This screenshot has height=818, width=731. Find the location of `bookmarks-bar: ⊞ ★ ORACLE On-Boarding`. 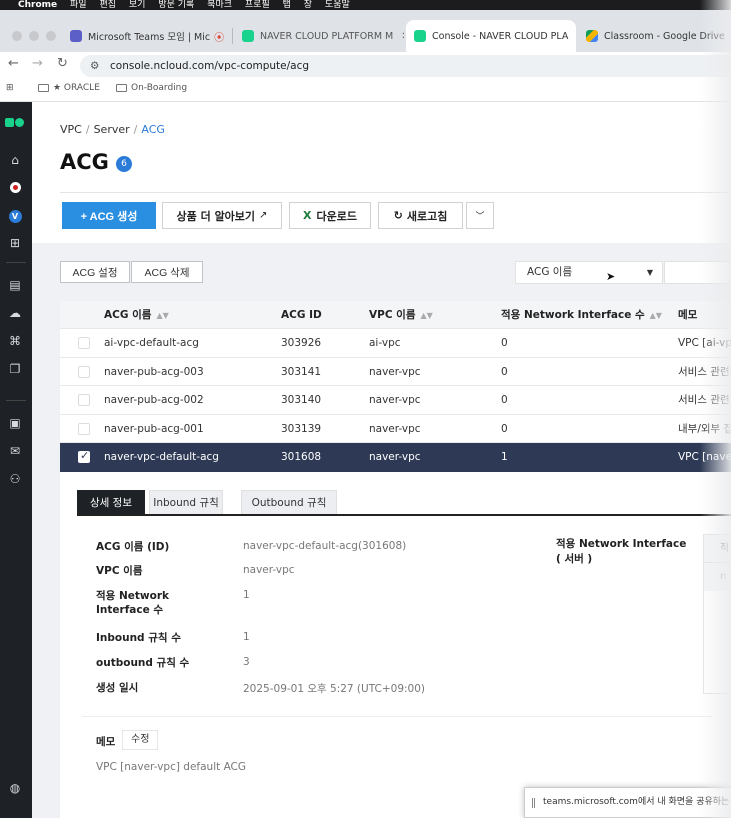

bookmarks-bar: ⊞ ★ ORACLE On-Boarding is located at coordinates (365, 90).